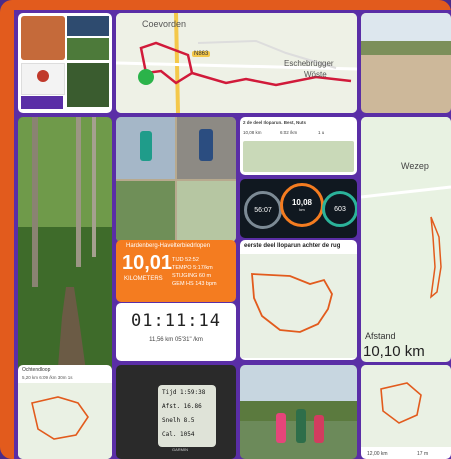 The height and width of the screenshot is (459, 451). Describe the element at coordinates (194, 284) in the screenshot. I see `run-stat-heartrate: GEM HS 143 bpm` at that location.